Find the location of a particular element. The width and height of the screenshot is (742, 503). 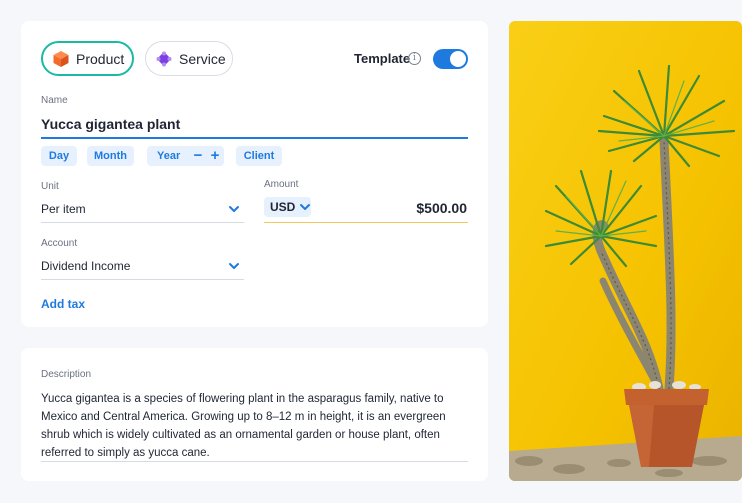

description-underline is located at coordinates (254, 461).